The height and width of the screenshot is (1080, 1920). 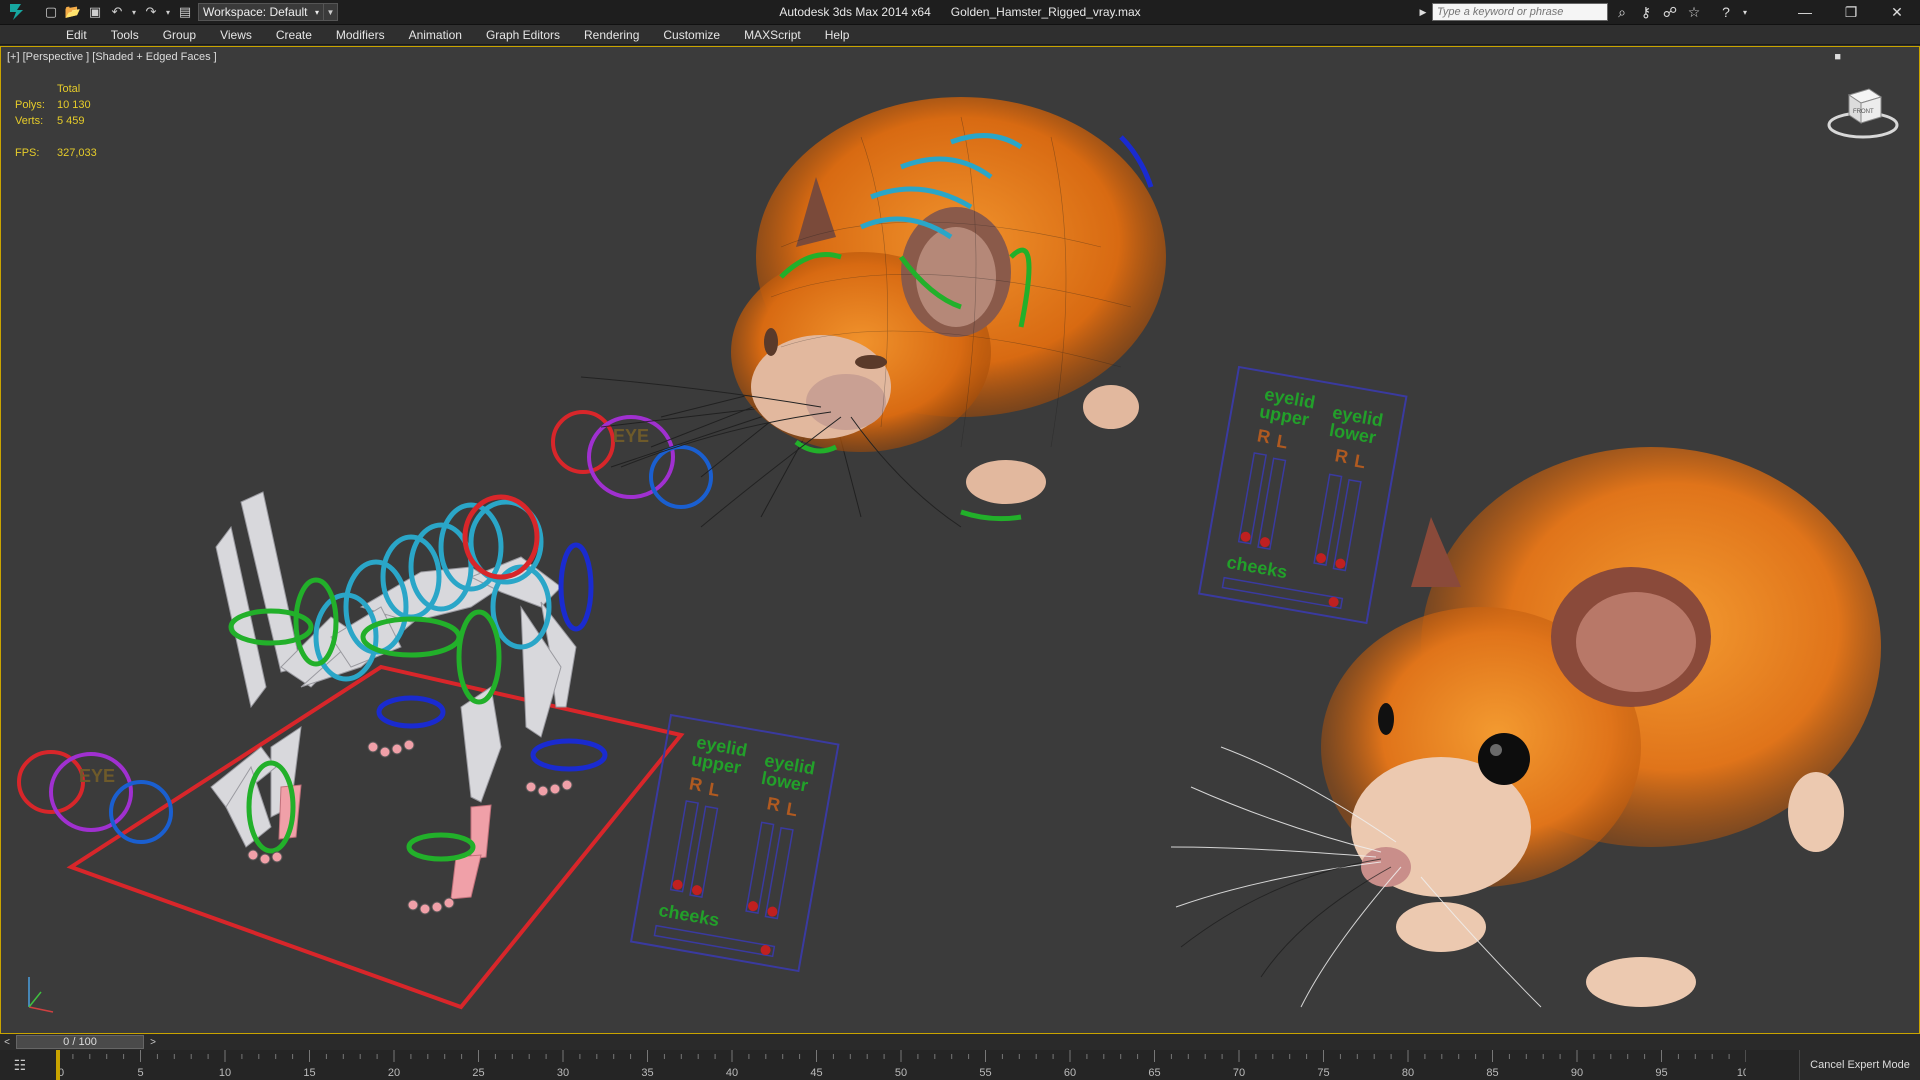 What do you see at coordinates (255, 12) in the screenshot?
I see `workspace-label: Workspace: Default` at bounding box center [255, 12].